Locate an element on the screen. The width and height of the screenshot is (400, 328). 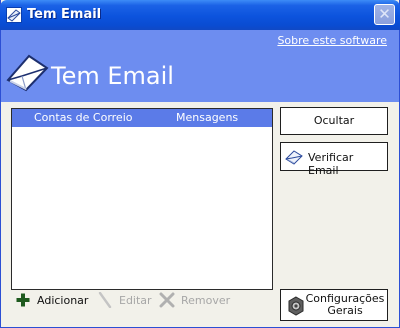
settings-icon is located at coordinates (296, 306).